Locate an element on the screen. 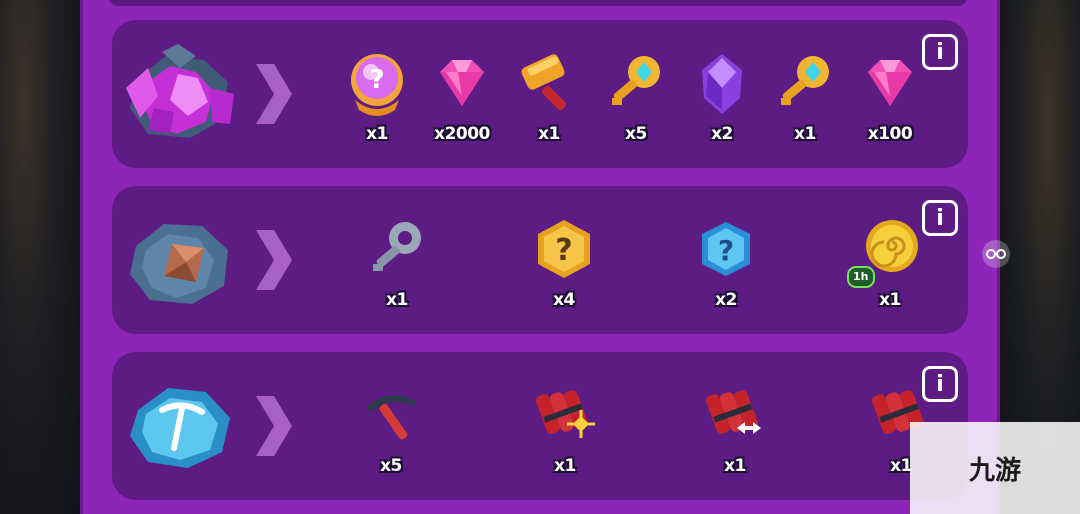 This screenshot has width=1080, height=514. reward-item: ? x4 is located at coordinates (564, 269).